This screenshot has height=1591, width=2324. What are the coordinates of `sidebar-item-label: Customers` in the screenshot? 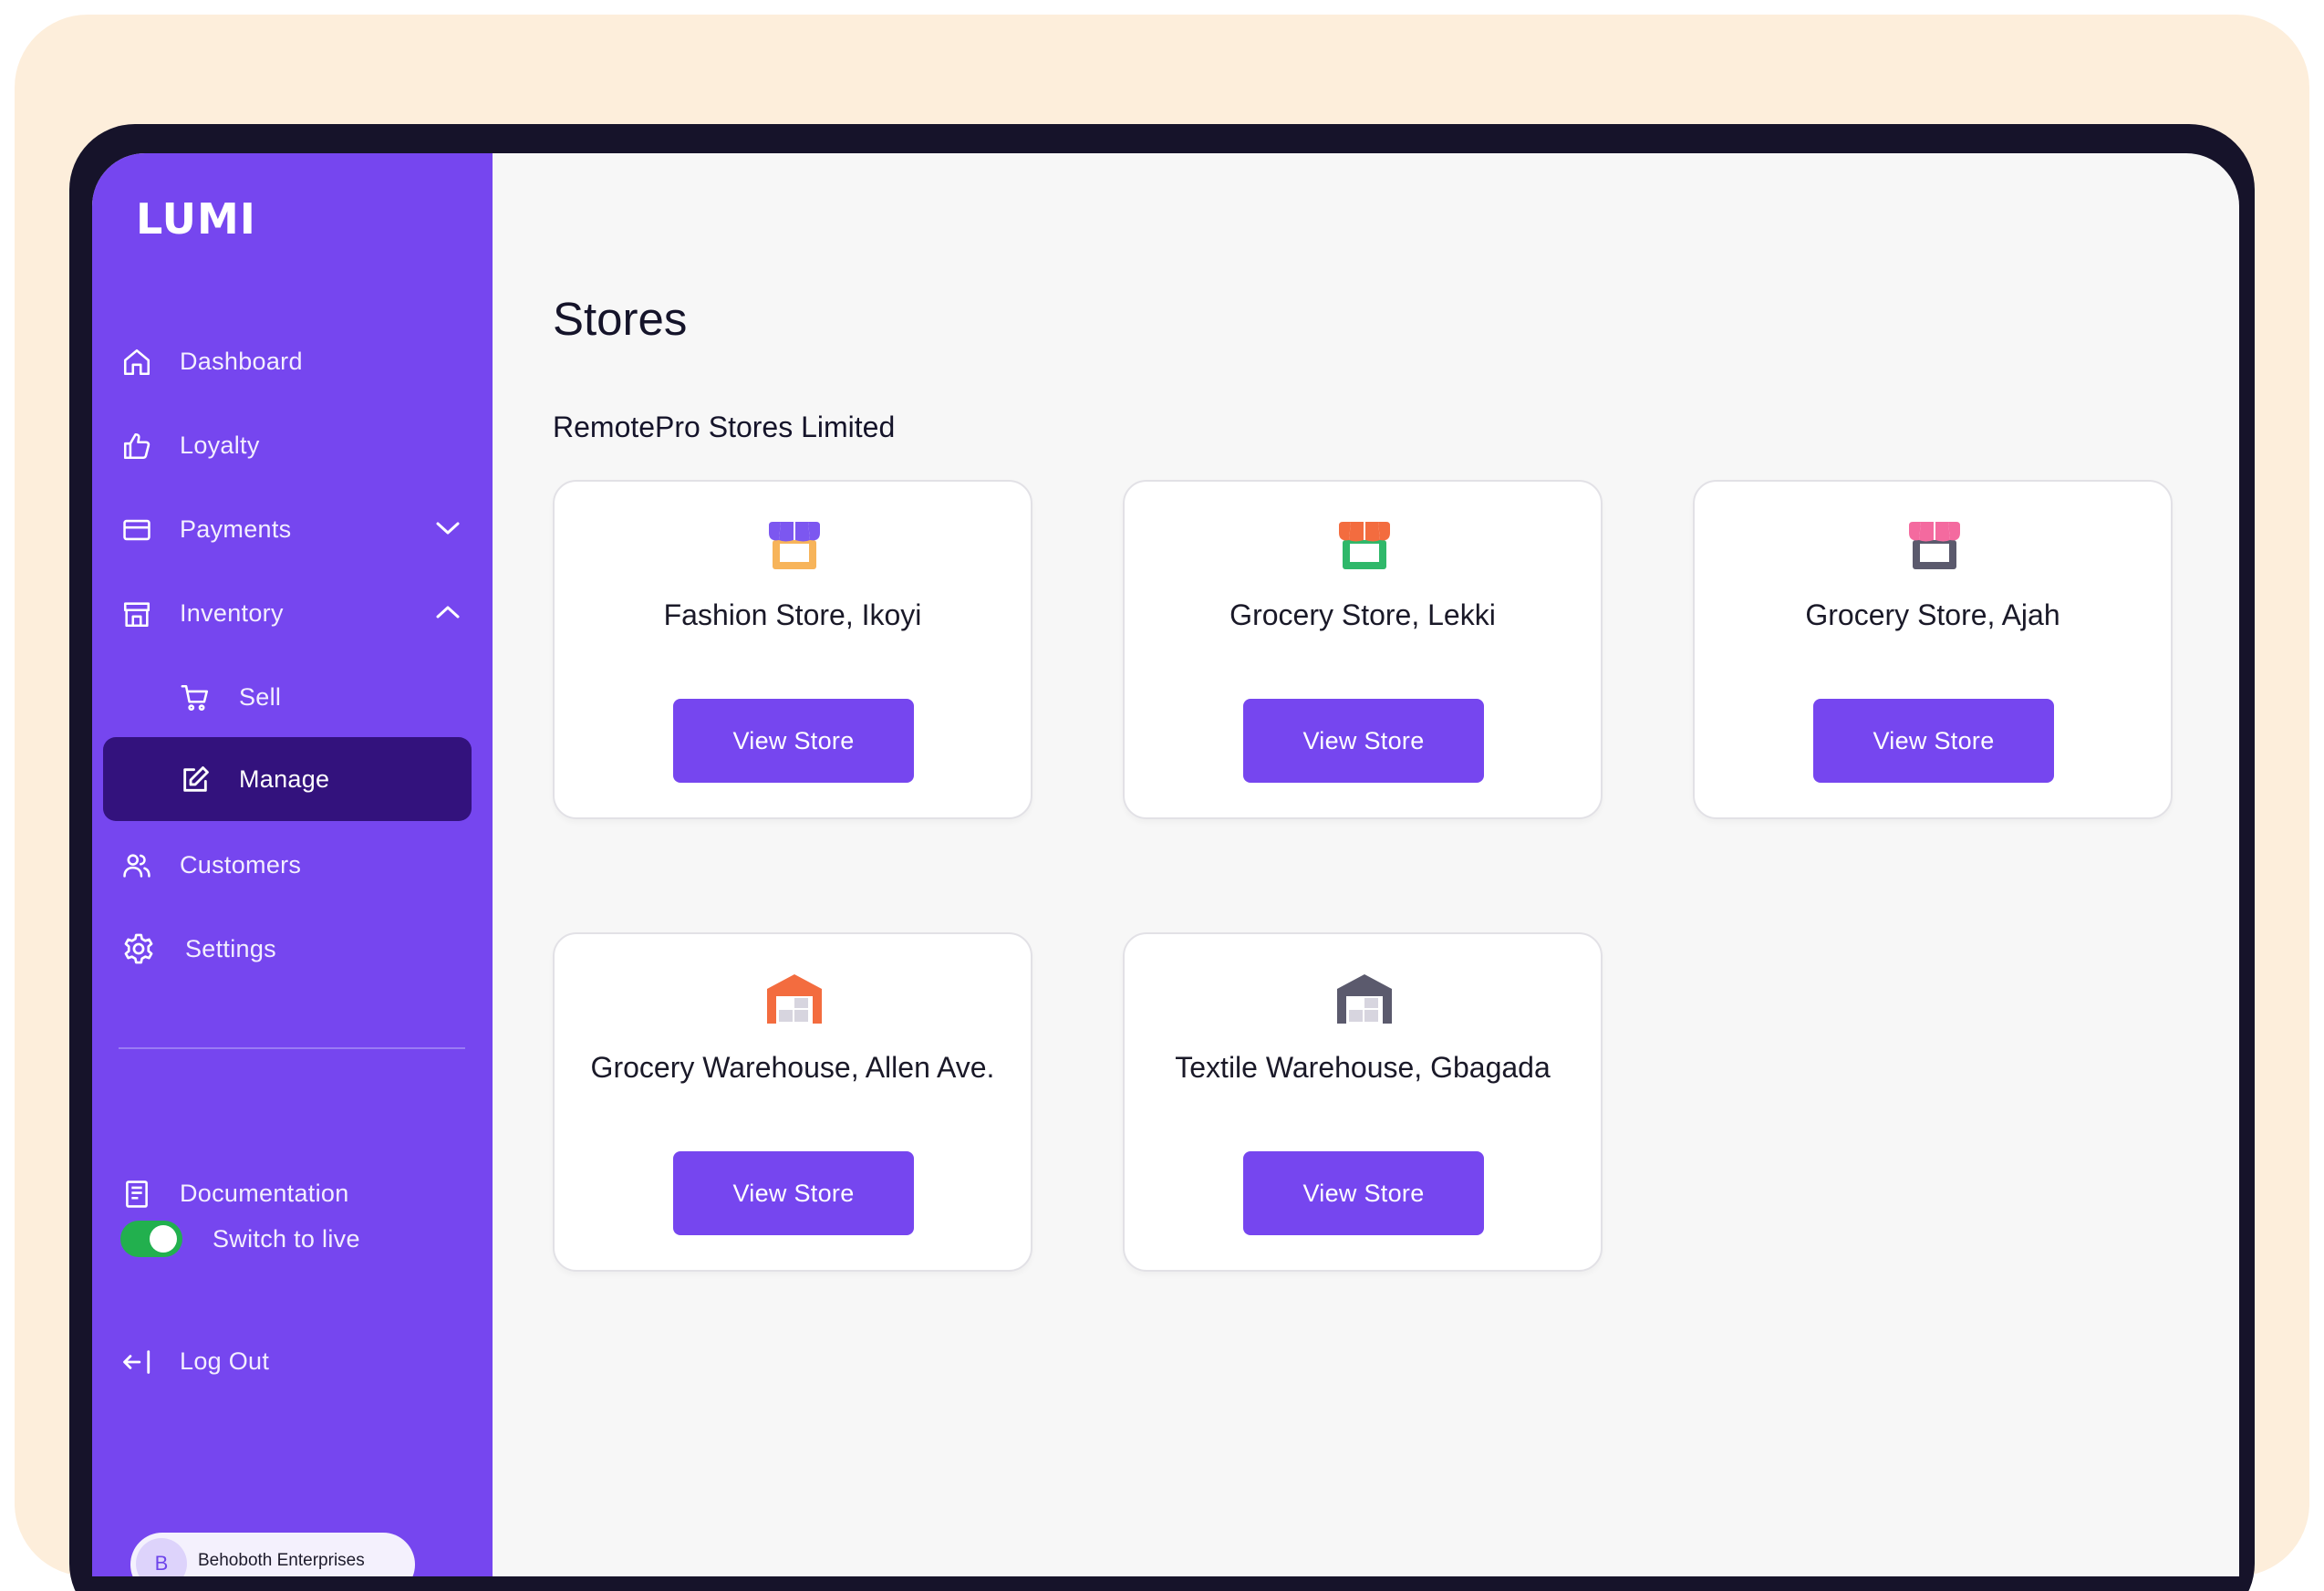 It's located at (241, 864).